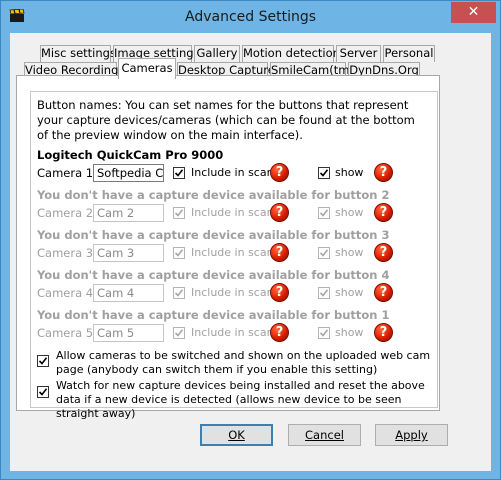 The image size is (501, 480). I want to click on apply-button-label: Apply, so click(411, 435).